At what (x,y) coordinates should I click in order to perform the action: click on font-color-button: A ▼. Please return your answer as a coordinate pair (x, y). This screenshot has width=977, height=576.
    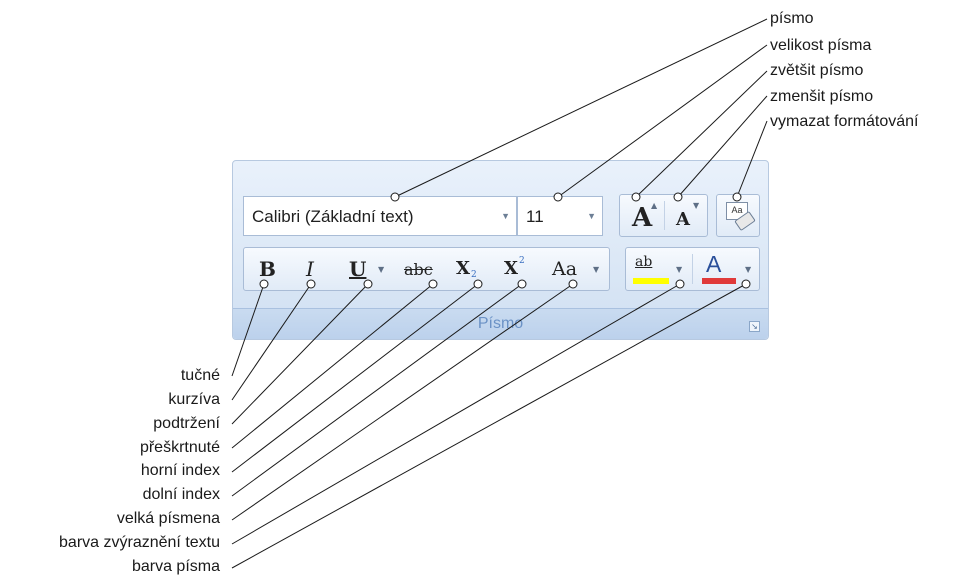
    Looking at the image, I should click on (727, 269).